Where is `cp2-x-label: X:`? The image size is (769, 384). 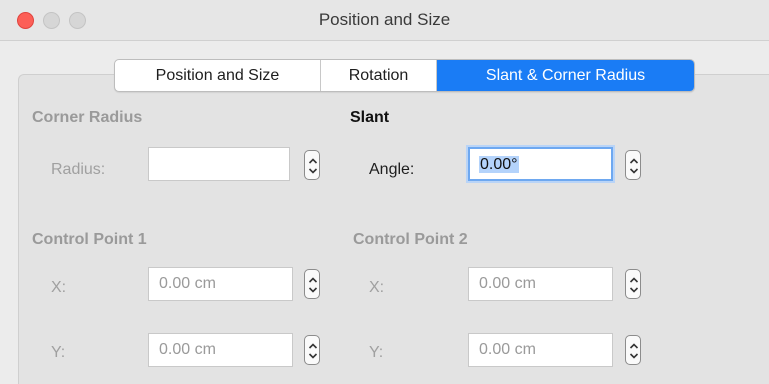 cp2-x-label: X: is located at coordinates (377, 287).